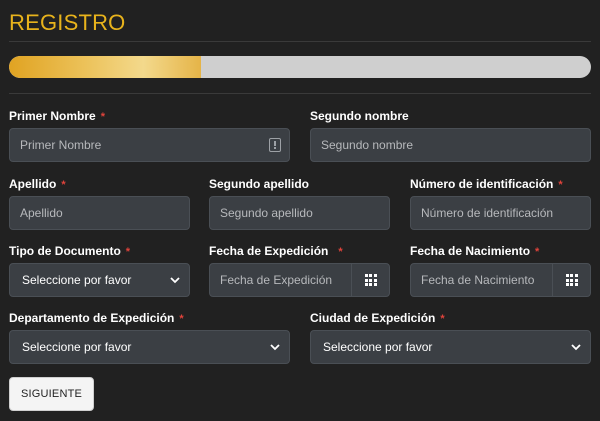  Describe the element at coordinates (450, 145) in the screenshot. I see `segundo-nombre-input: Segundo nombre` at that location.